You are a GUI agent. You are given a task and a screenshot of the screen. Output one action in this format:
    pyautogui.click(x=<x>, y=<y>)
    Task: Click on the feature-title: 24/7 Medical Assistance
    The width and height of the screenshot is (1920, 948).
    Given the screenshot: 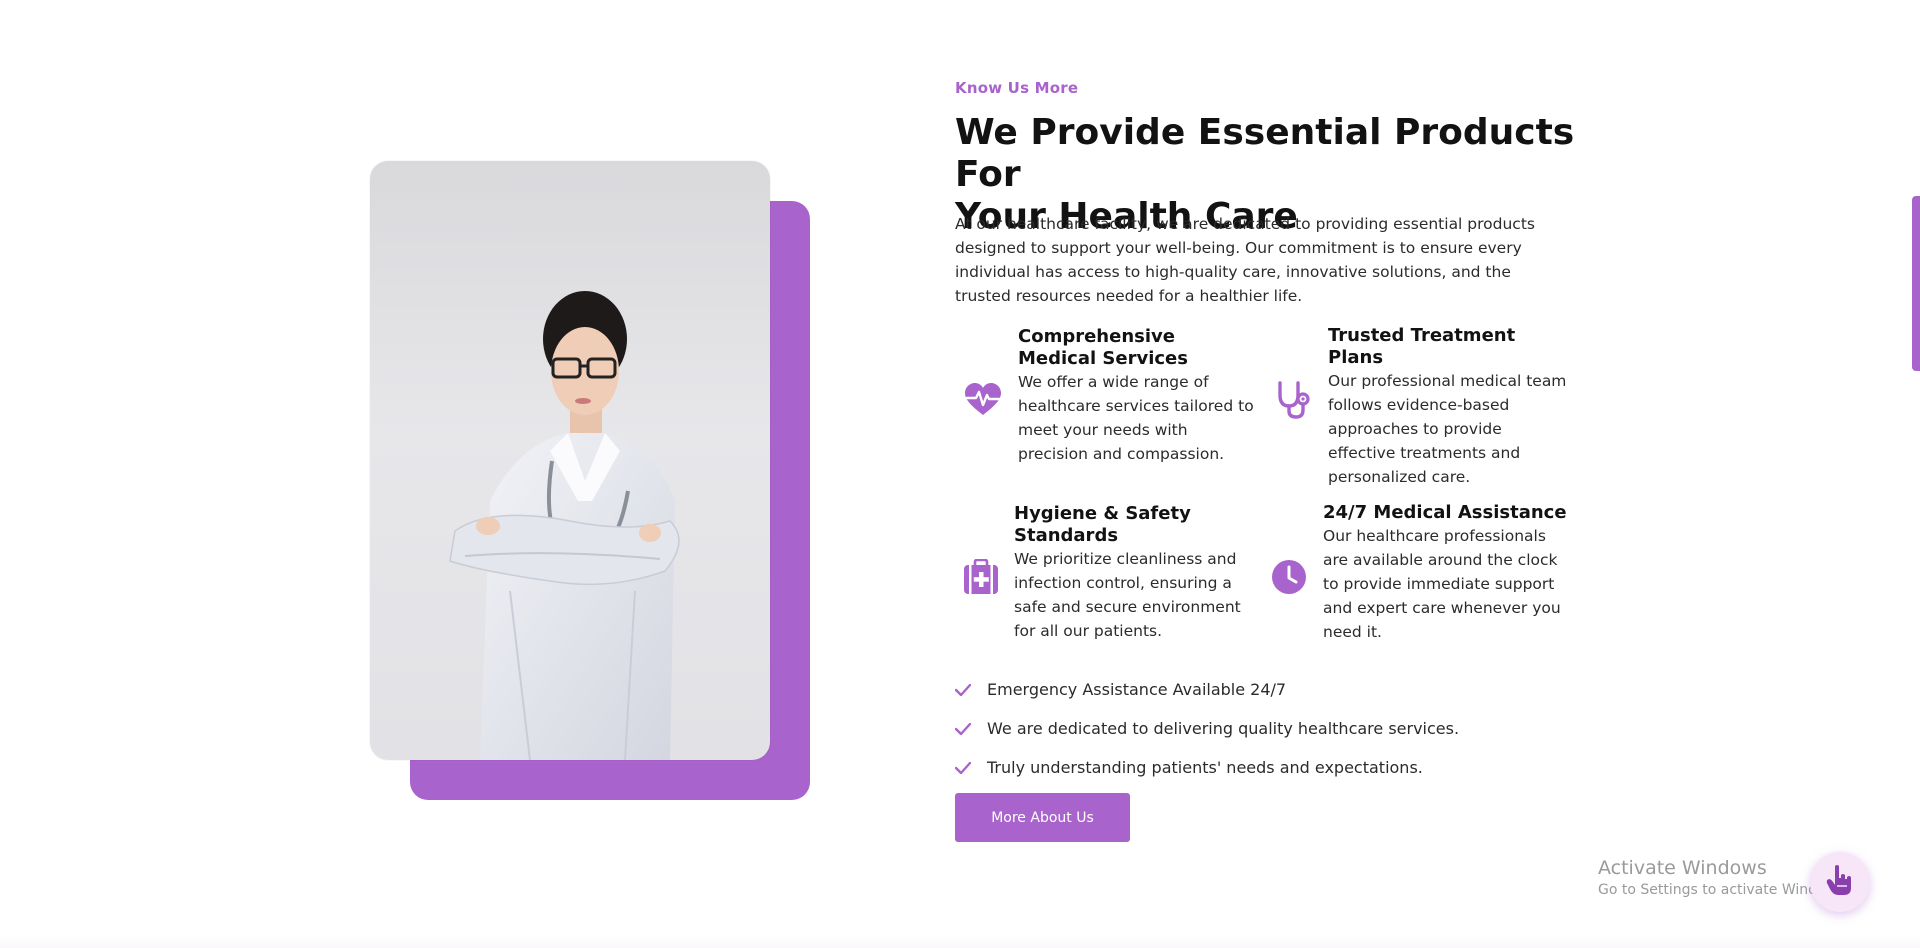 What is the action you would take?
    pyautogui.click(x=1445, y=512)
    